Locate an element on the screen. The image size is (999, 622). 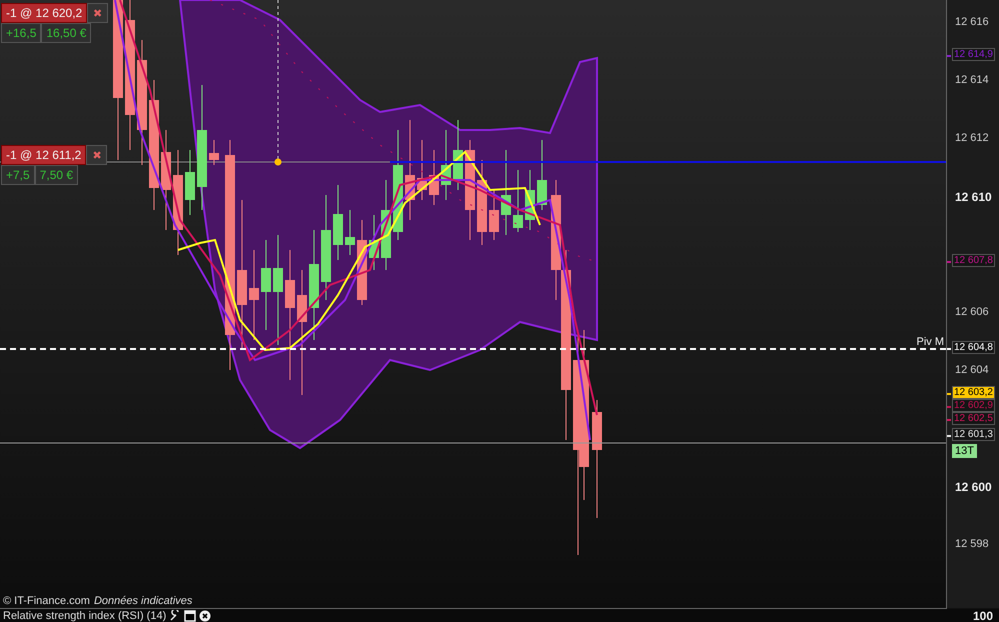
timer-badge: 13T is located at coordinates (964, 451).